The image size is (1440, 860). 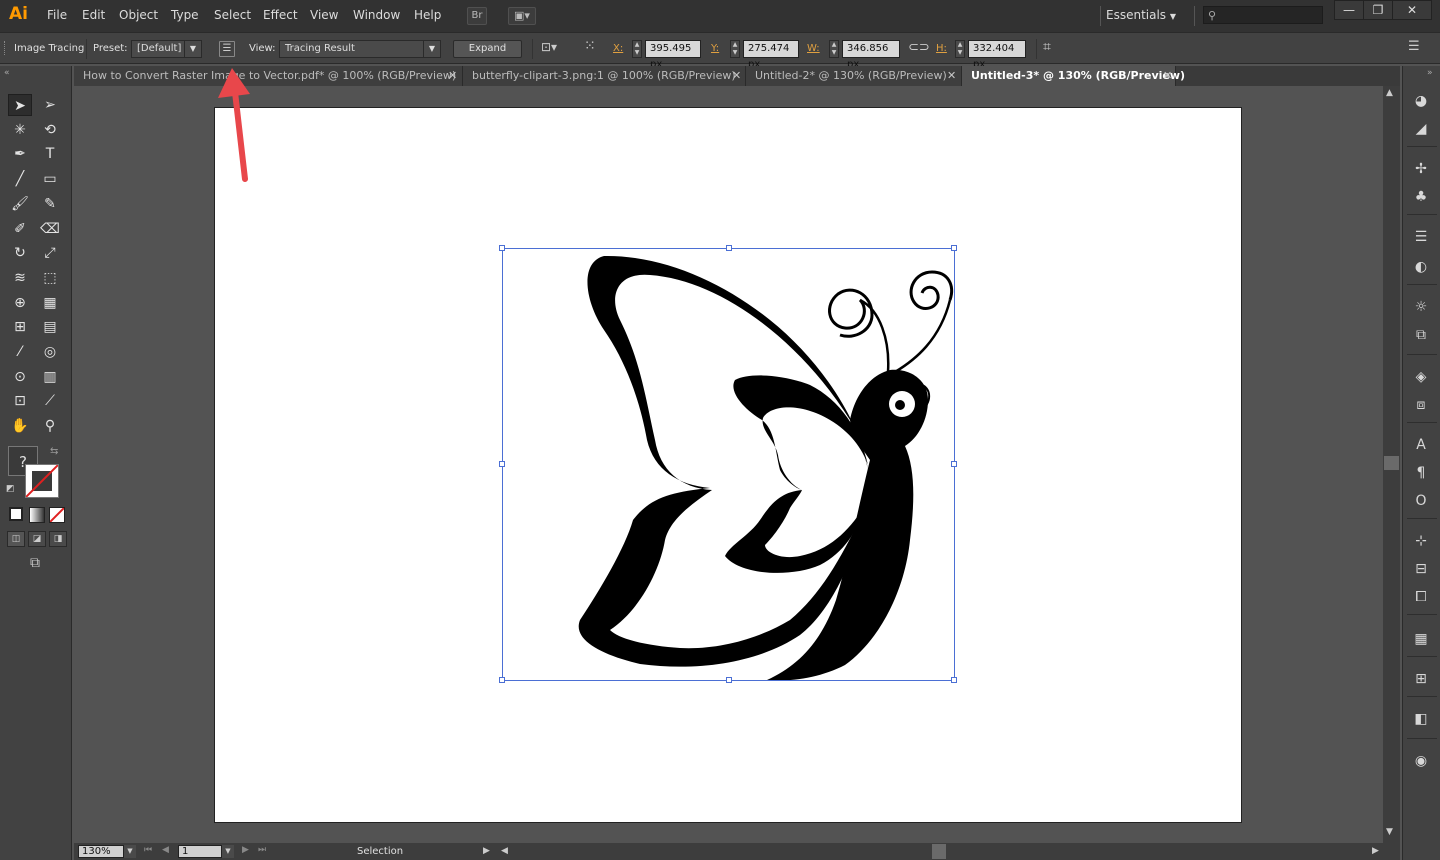 I want to click on mesh-tool: ⊞, so click(x=20, y=327).